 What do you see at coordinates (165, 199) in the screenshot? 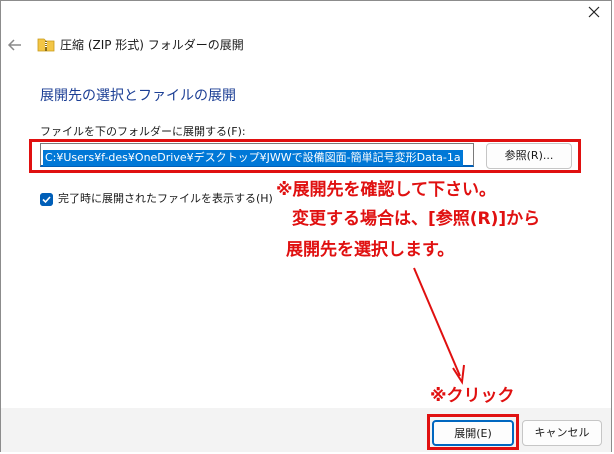
I see `show-files-label: 完了時に展開されたファイルを表示する(H)` at bounding box center [165, 199].